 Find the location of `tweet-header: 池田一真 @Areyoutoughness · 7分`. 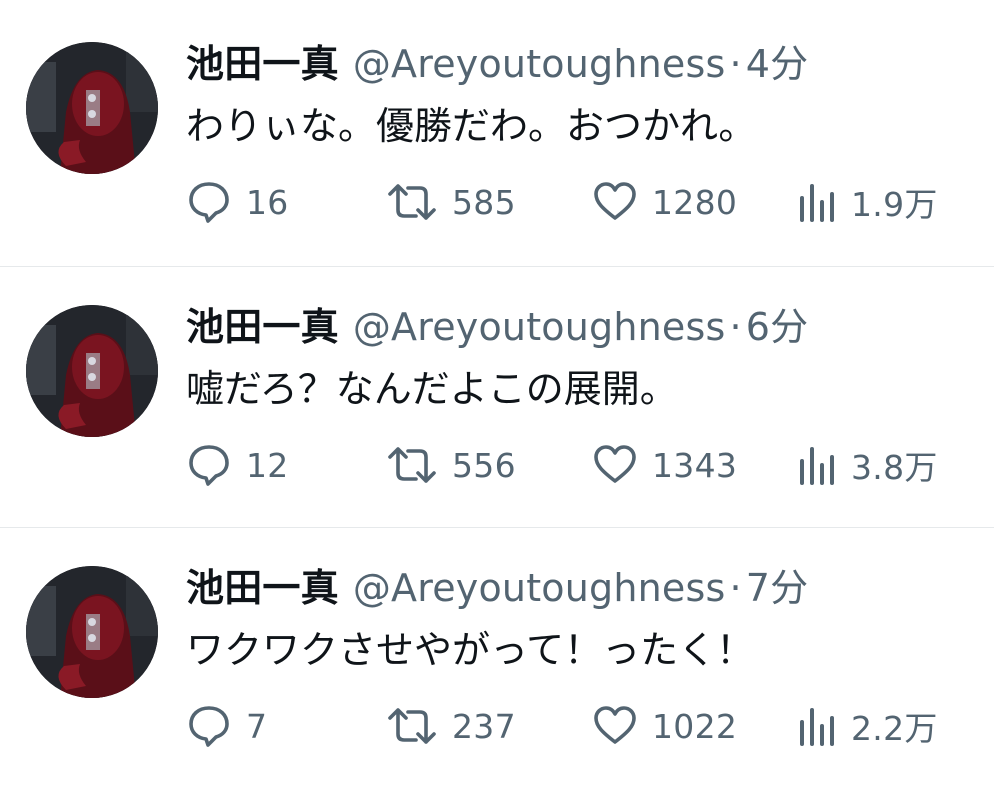

tweet-header: 池田一真 @Areyoutoughness · 7分 is located at coordinates (497, 588).